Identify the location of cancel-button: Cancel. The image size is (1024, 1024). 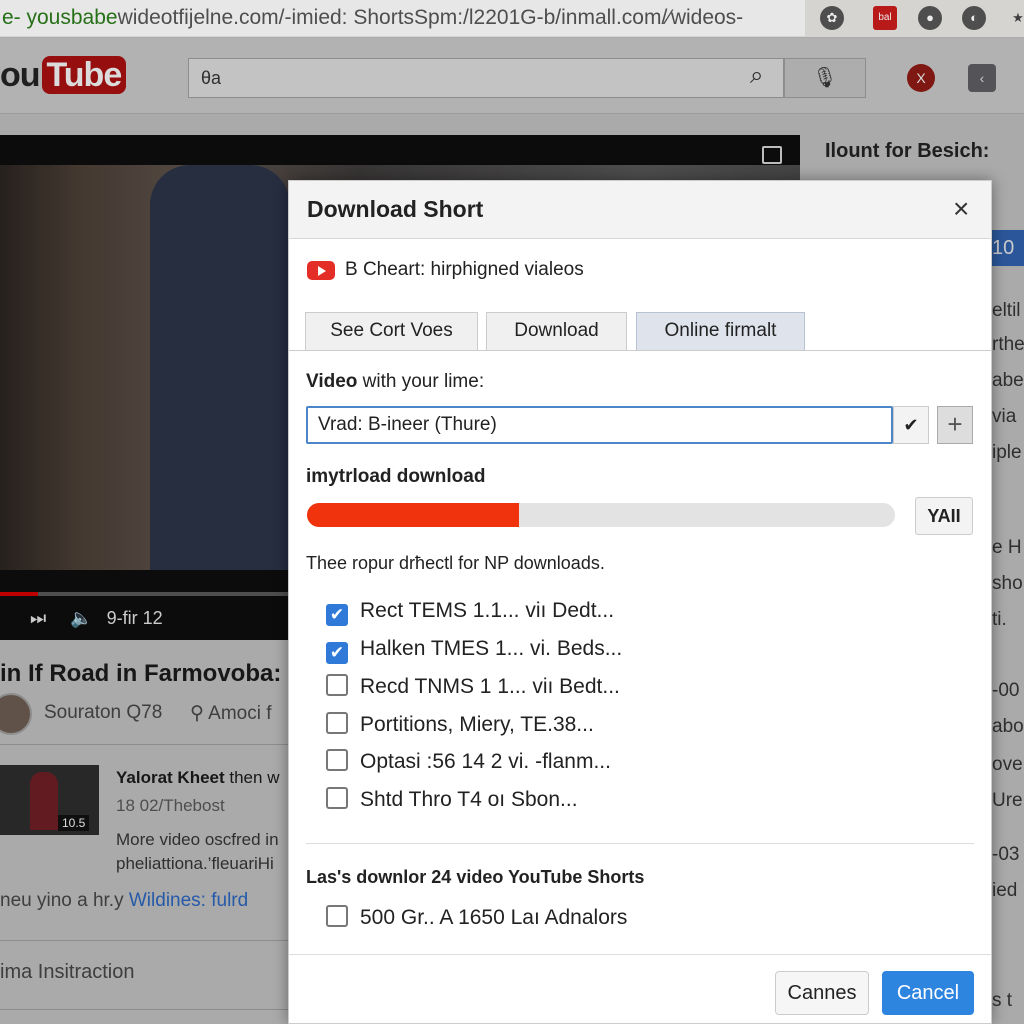
(928, 993).